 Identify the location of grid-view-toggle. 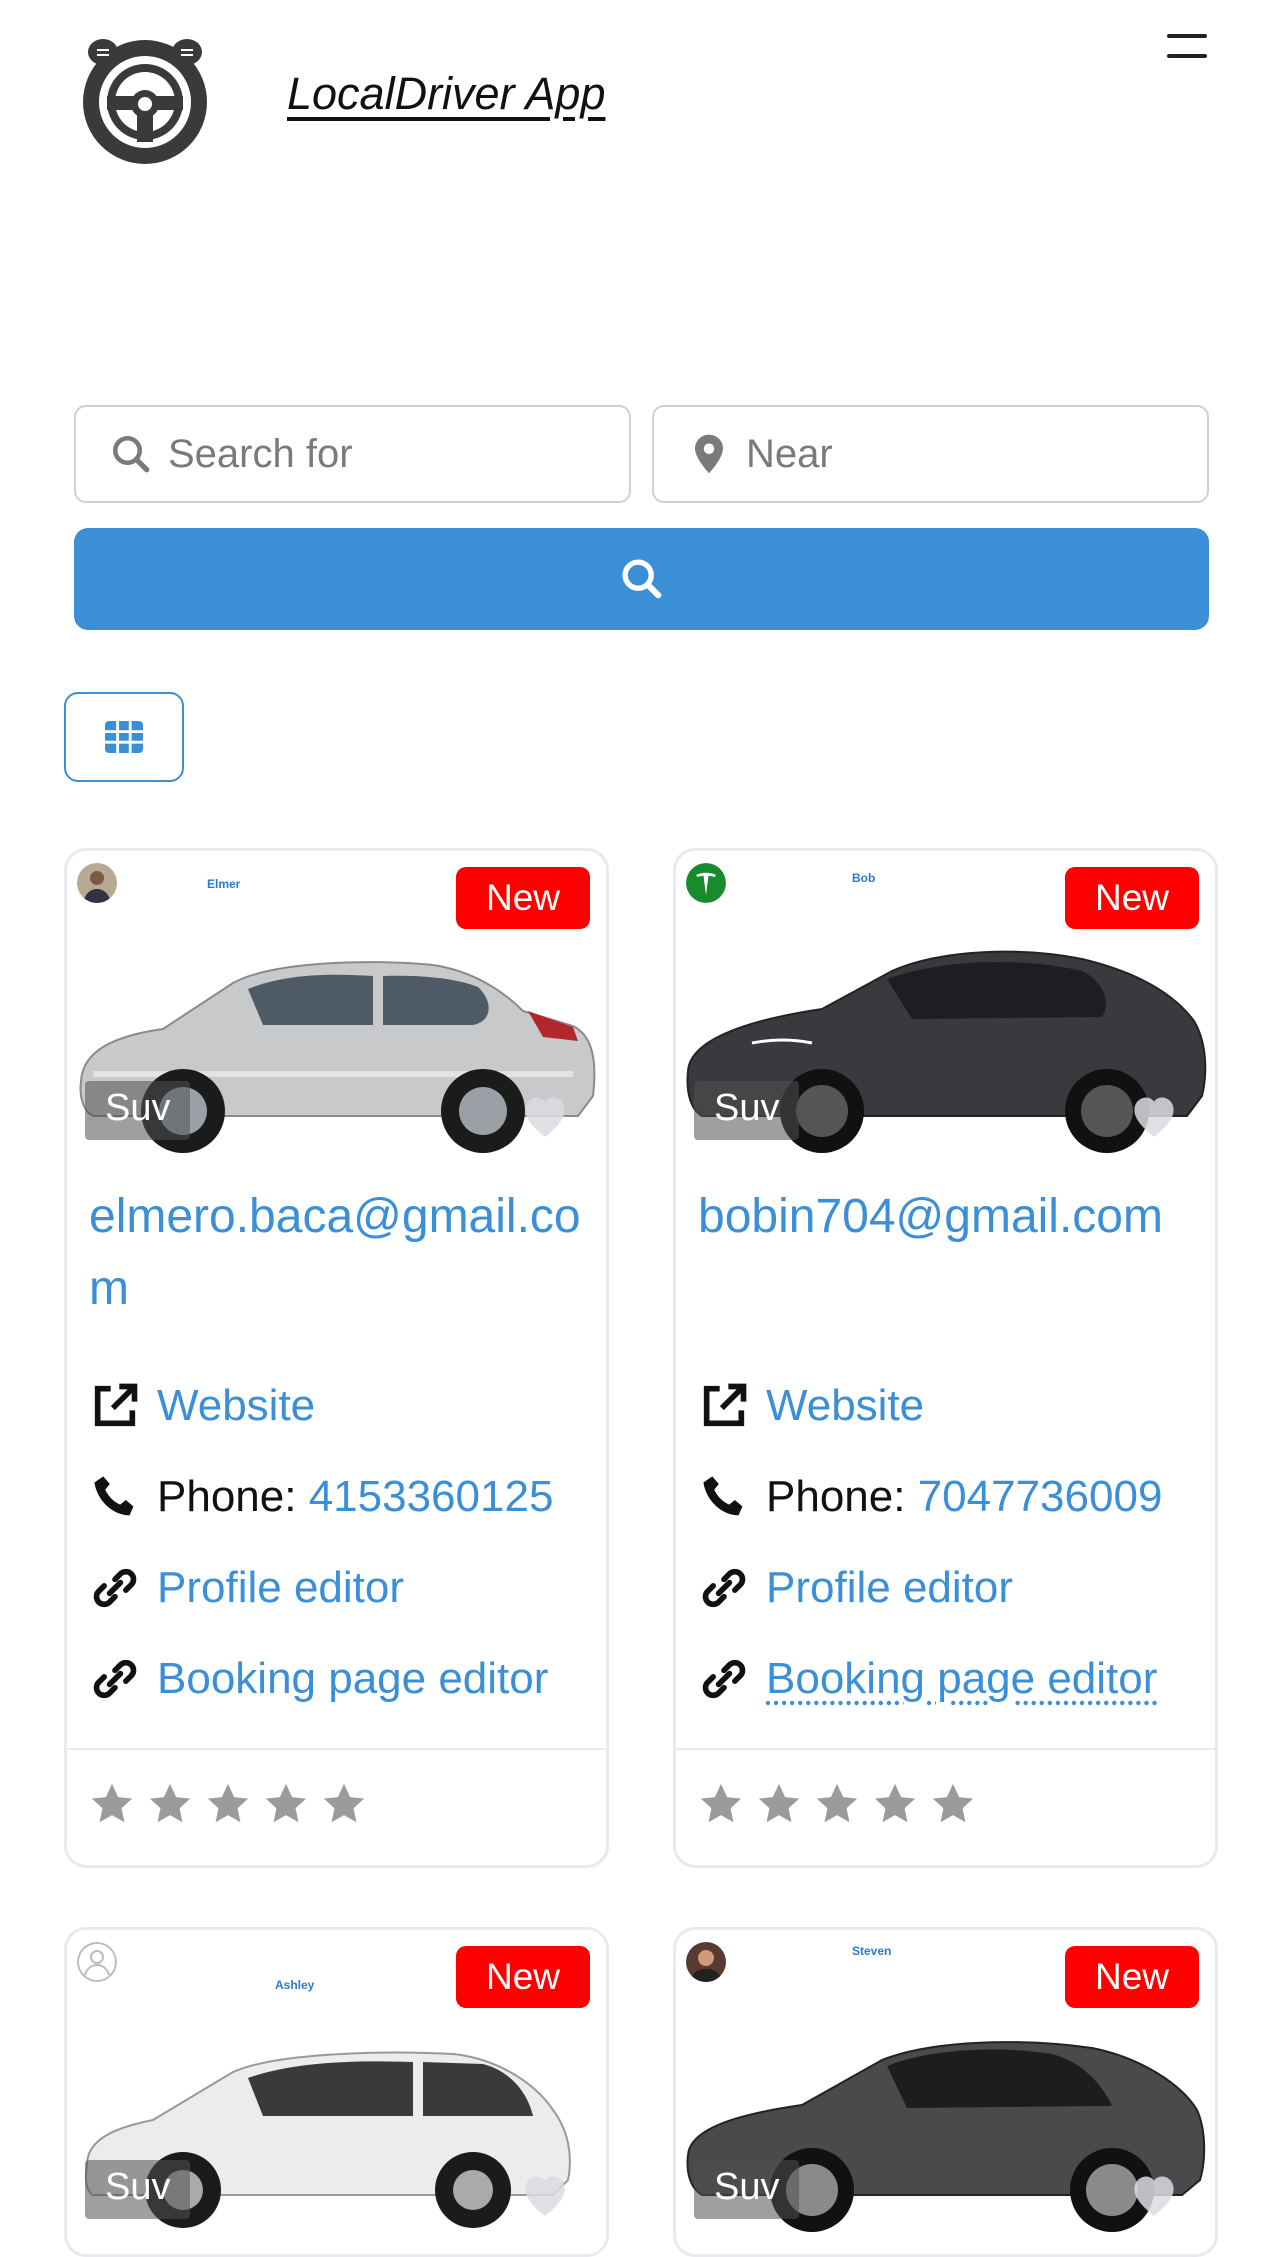
(124, 737).